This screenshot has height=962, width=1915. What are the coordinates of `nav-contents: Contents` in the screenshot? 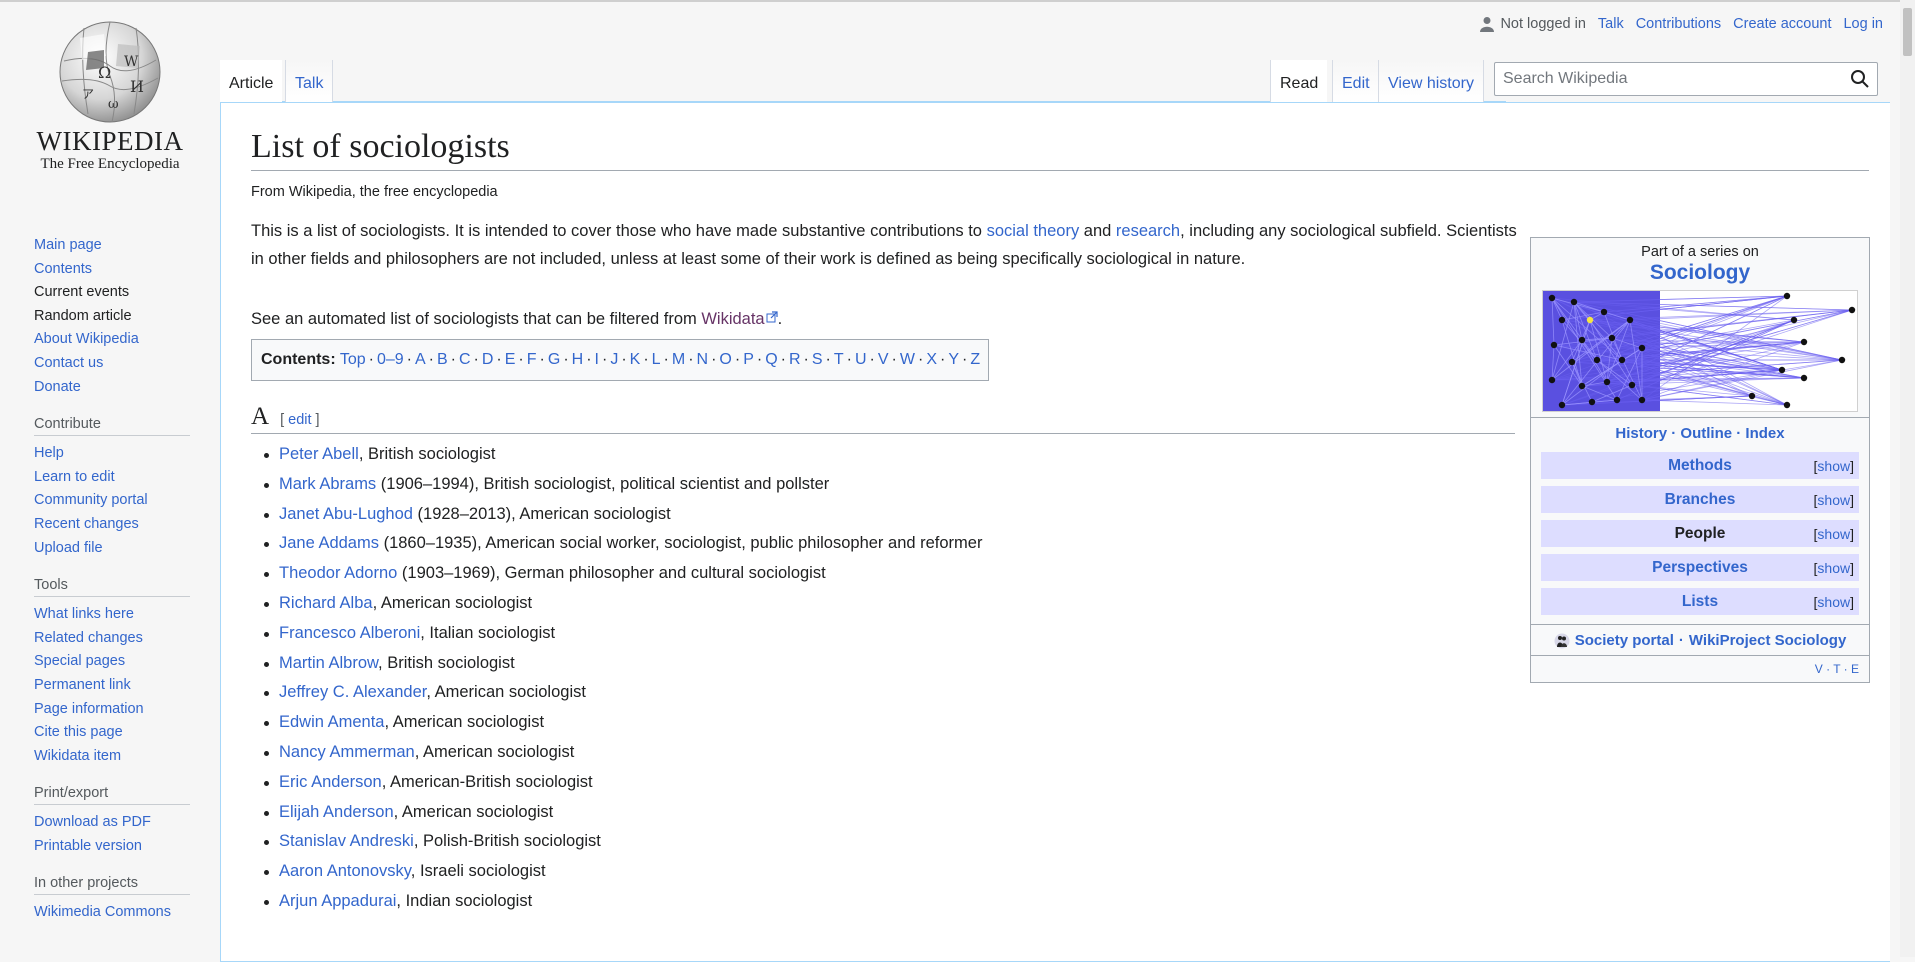 It's located at (63, 269).